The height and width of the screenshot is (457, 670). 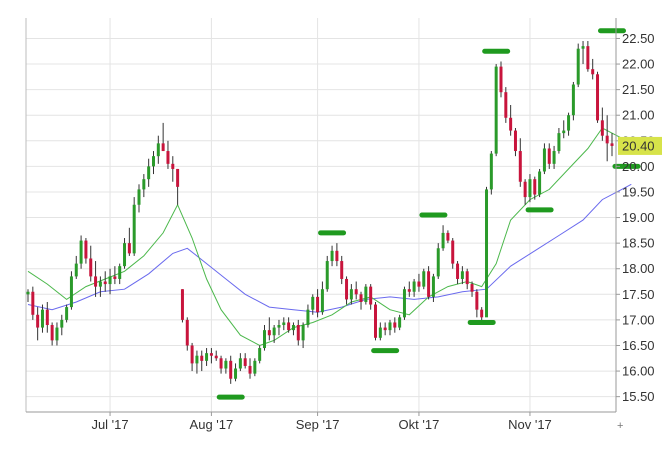 I want to click on y-tick-label: 16.00, so click(x=638, y=371).